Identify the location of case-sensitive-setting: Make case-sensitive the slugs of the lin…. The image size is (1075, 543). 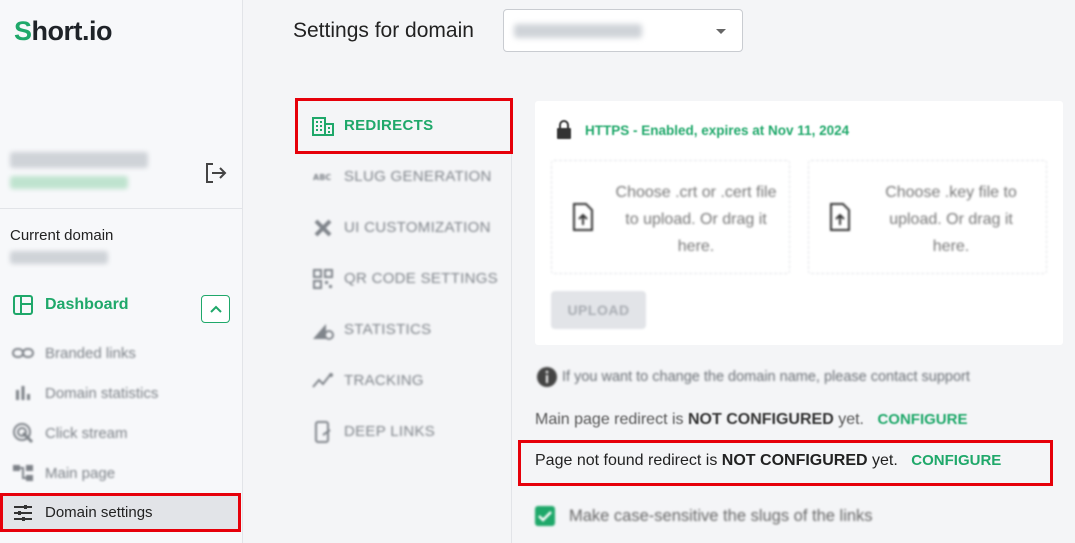
(704, 516).